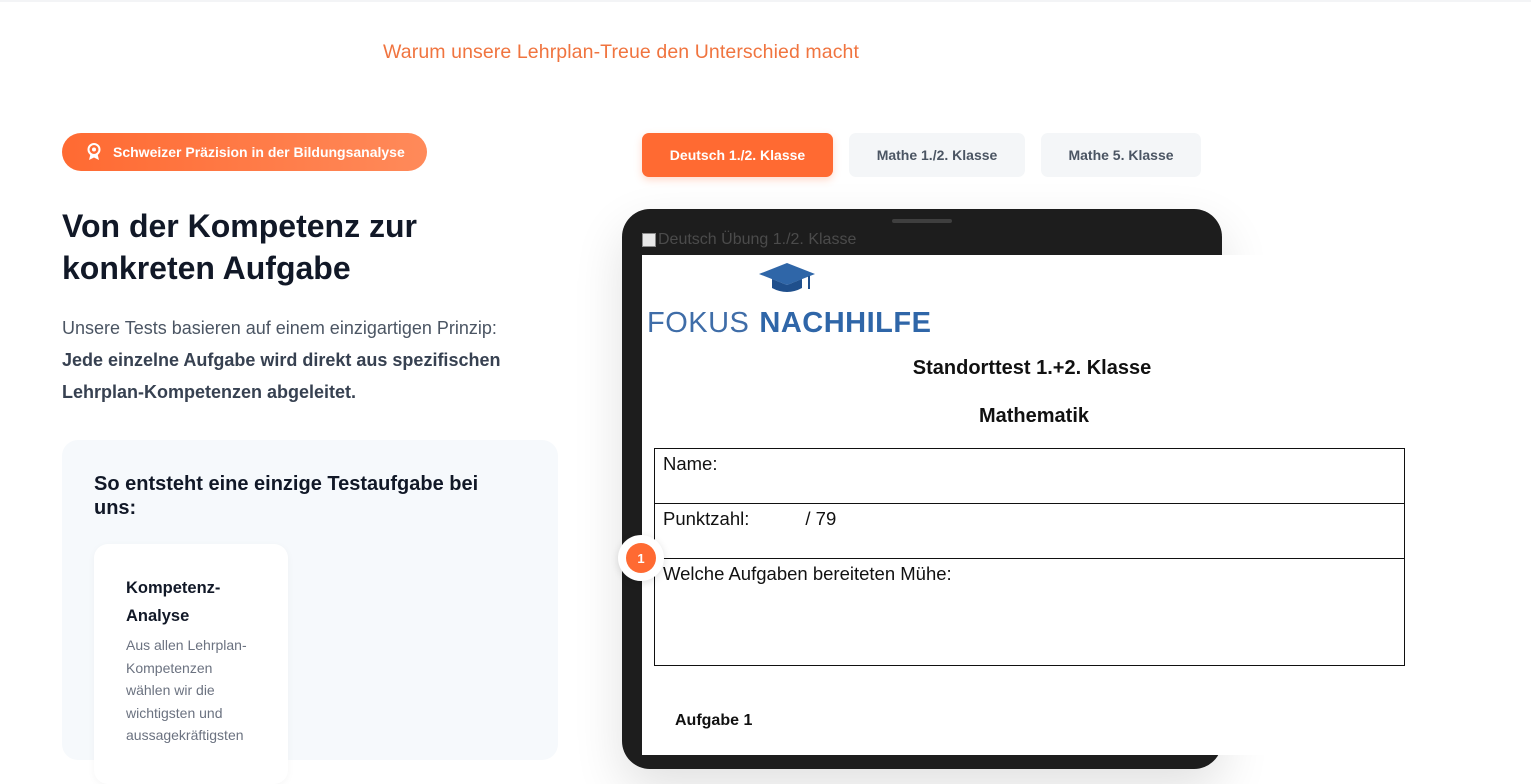 This screenshot has width=1531, height=784. I want to click on tab-deutsch-1-2: Deutsch 1./2. Klasse, so click(737, 155).